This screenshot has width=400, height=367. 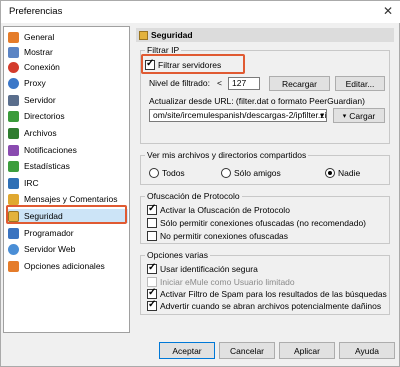 I want to click on sidebar-item-irc: IRC, so click(x=68, y=183).